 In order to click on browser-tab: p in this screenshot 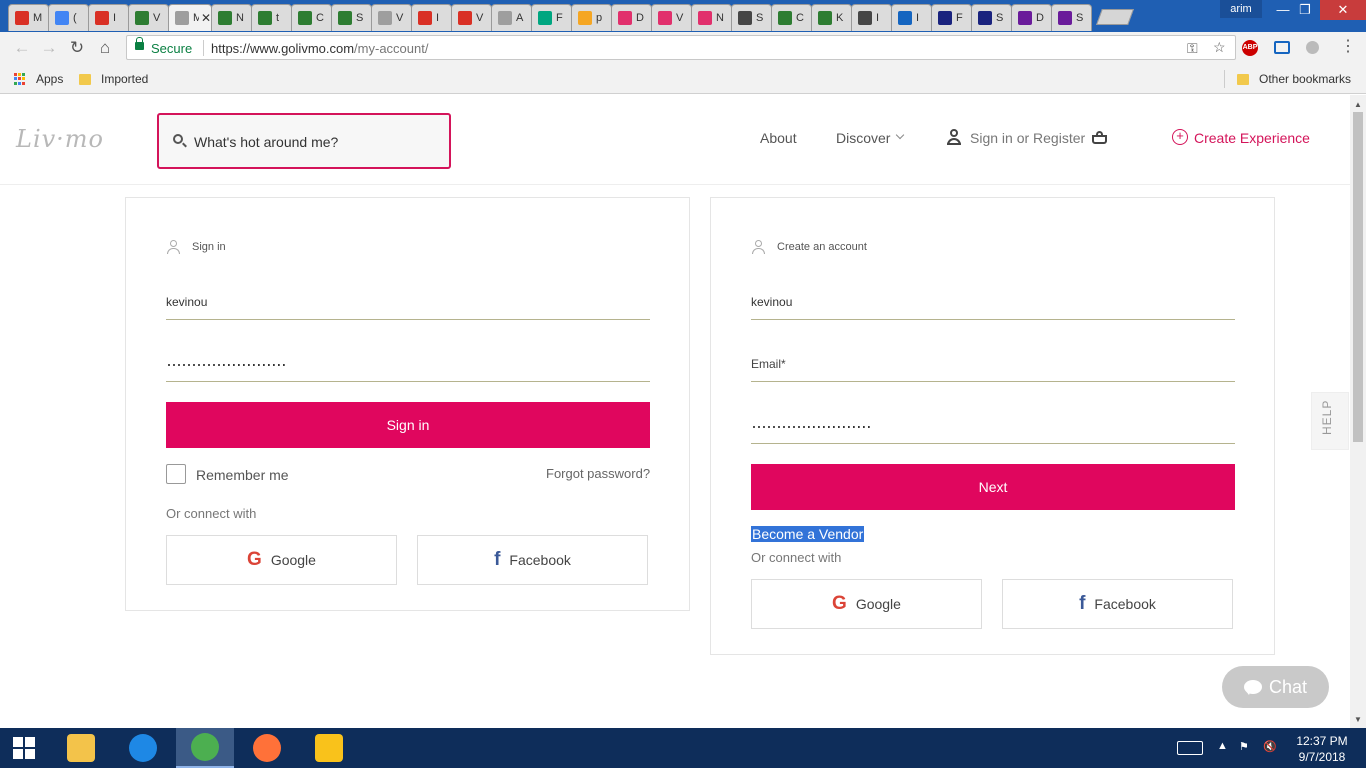, I will do `click(591, 17)`.